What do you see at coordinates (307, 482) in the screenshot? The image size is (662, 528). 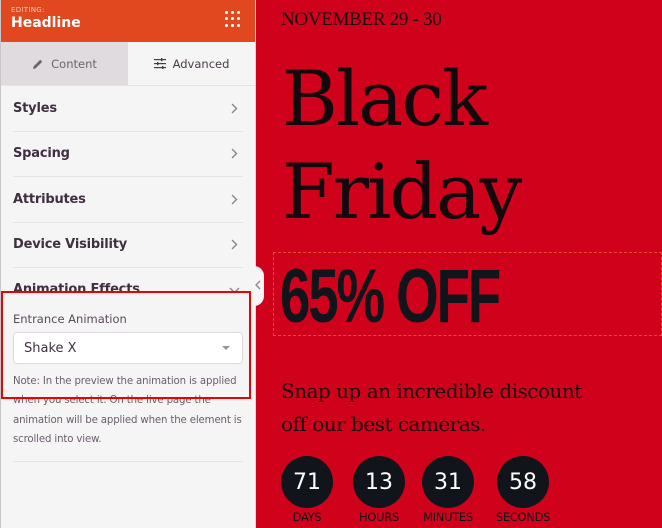 I see `countdown-value: 71` at bounding box center [307, 482].